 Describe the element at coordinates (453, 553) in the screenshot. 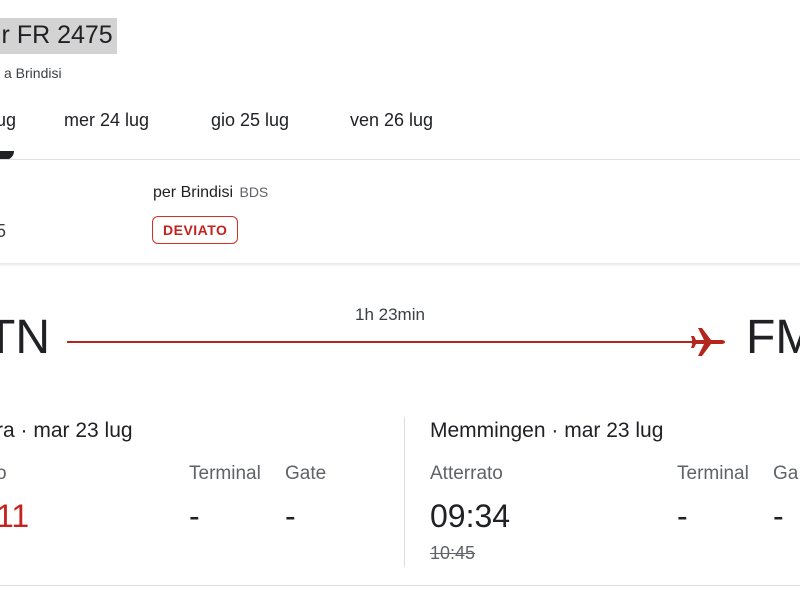

I see `arrival-scheduled-time: 10:45` at that location.